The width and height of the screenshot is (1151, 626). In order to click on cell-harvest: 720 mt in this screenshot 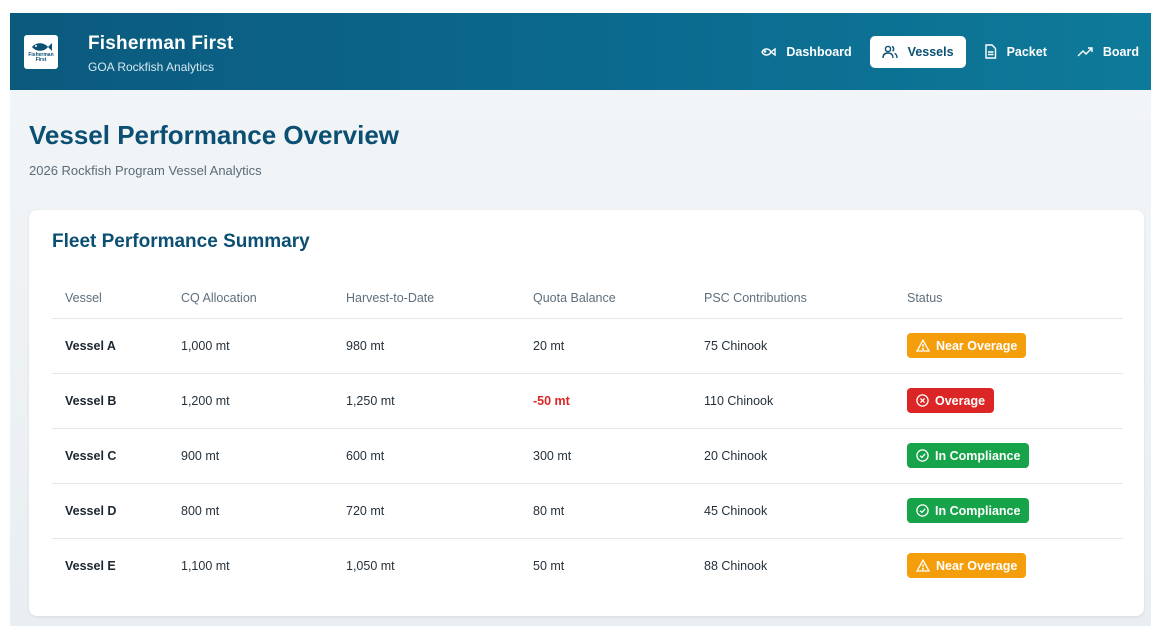, I will do `click(426, 511)`.